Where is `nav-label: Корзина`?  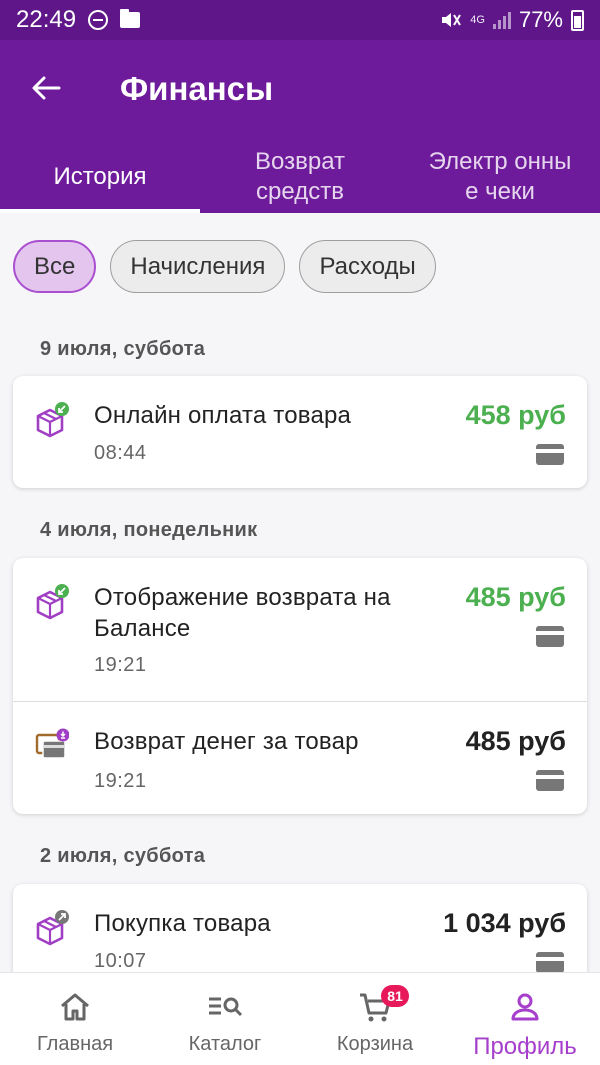 nav-label: Корзина is located at coordinates (375, 1044).